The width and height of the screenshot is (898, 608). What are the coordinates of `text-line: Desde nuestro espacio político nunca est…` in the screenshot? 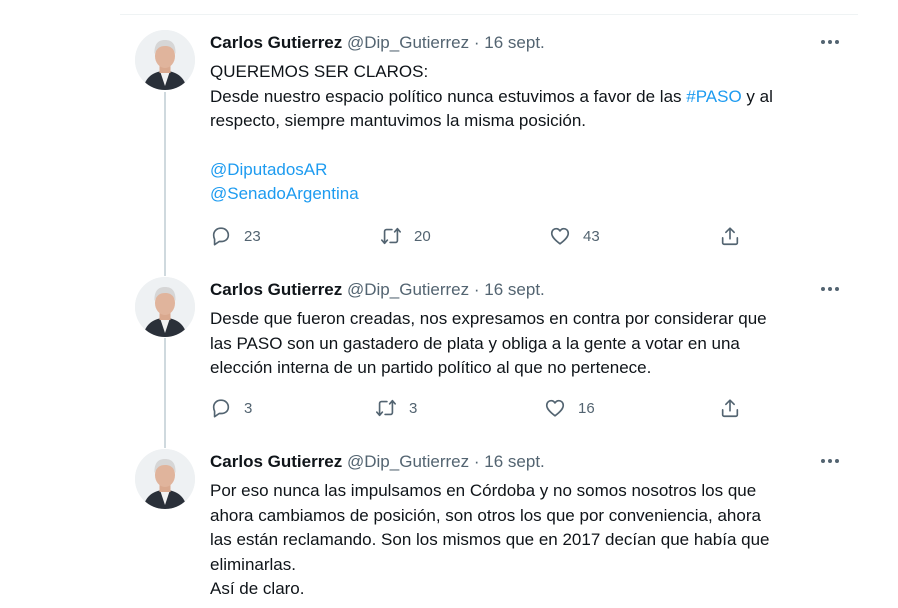 It's located at (530, 97).